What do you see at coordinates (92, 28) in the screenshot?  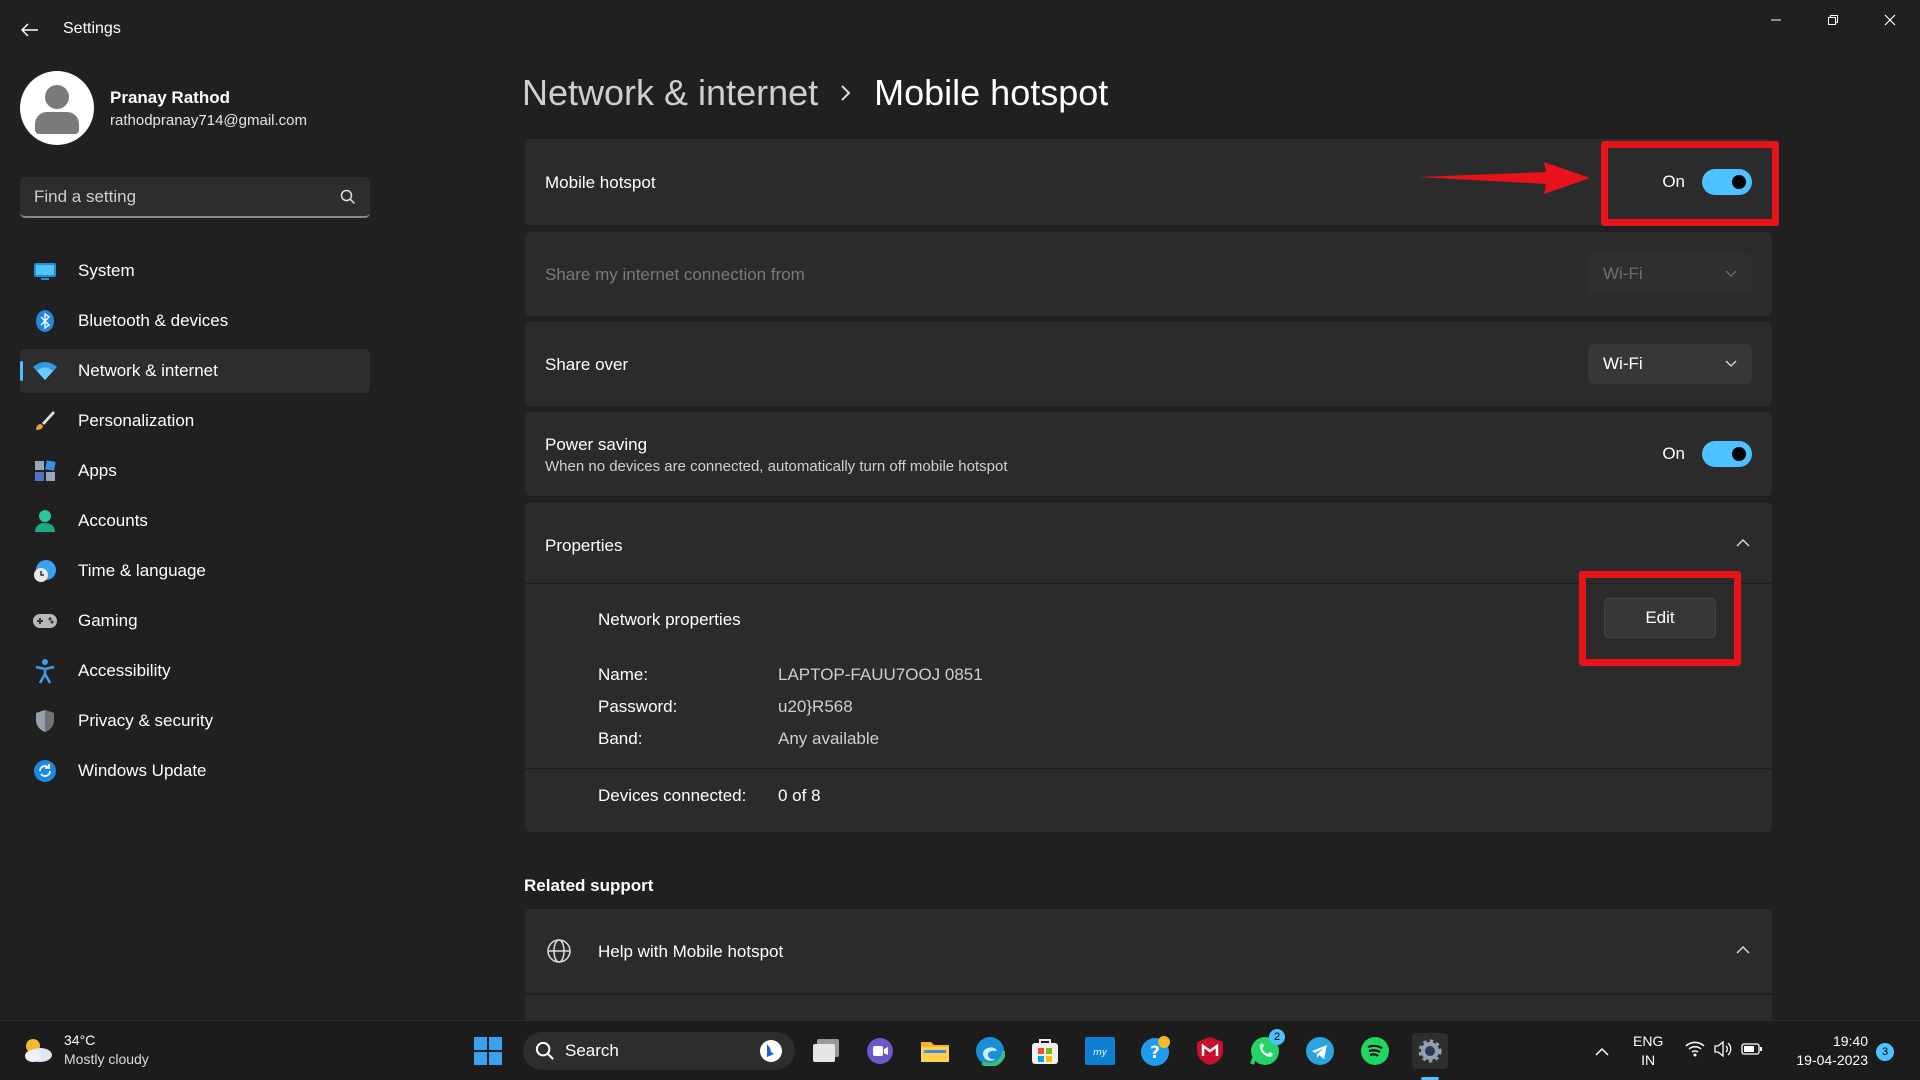 I see `app-title: Settings` at bounding box center [92, 28].